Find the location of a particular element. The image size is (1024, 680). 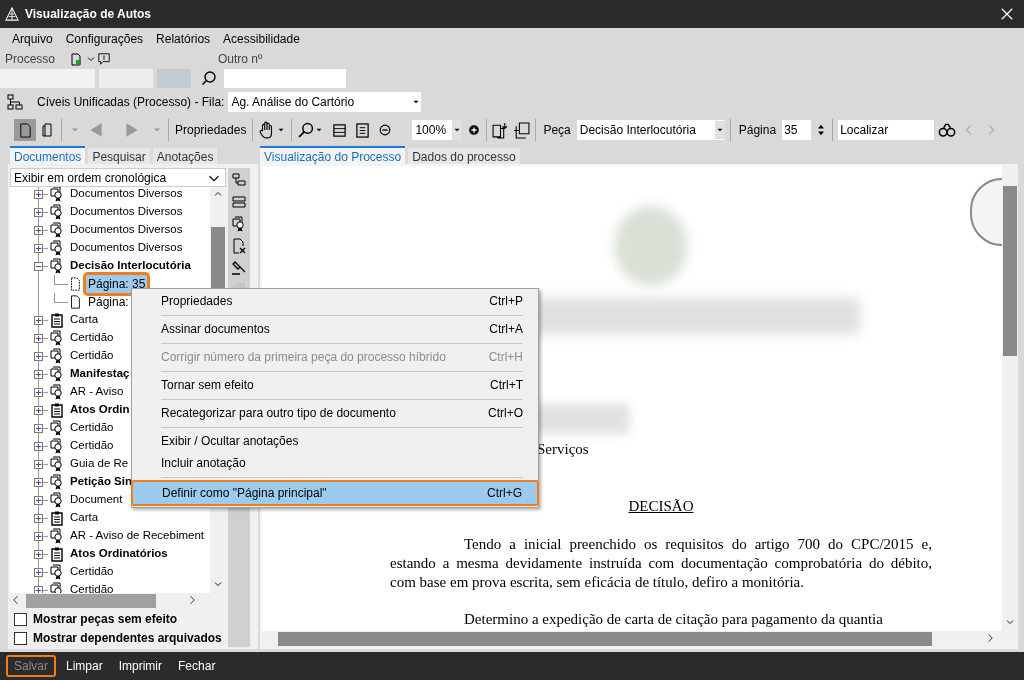

checkbox-label: Mostrar dependentes arquivados is located at coordinates (127, 638).